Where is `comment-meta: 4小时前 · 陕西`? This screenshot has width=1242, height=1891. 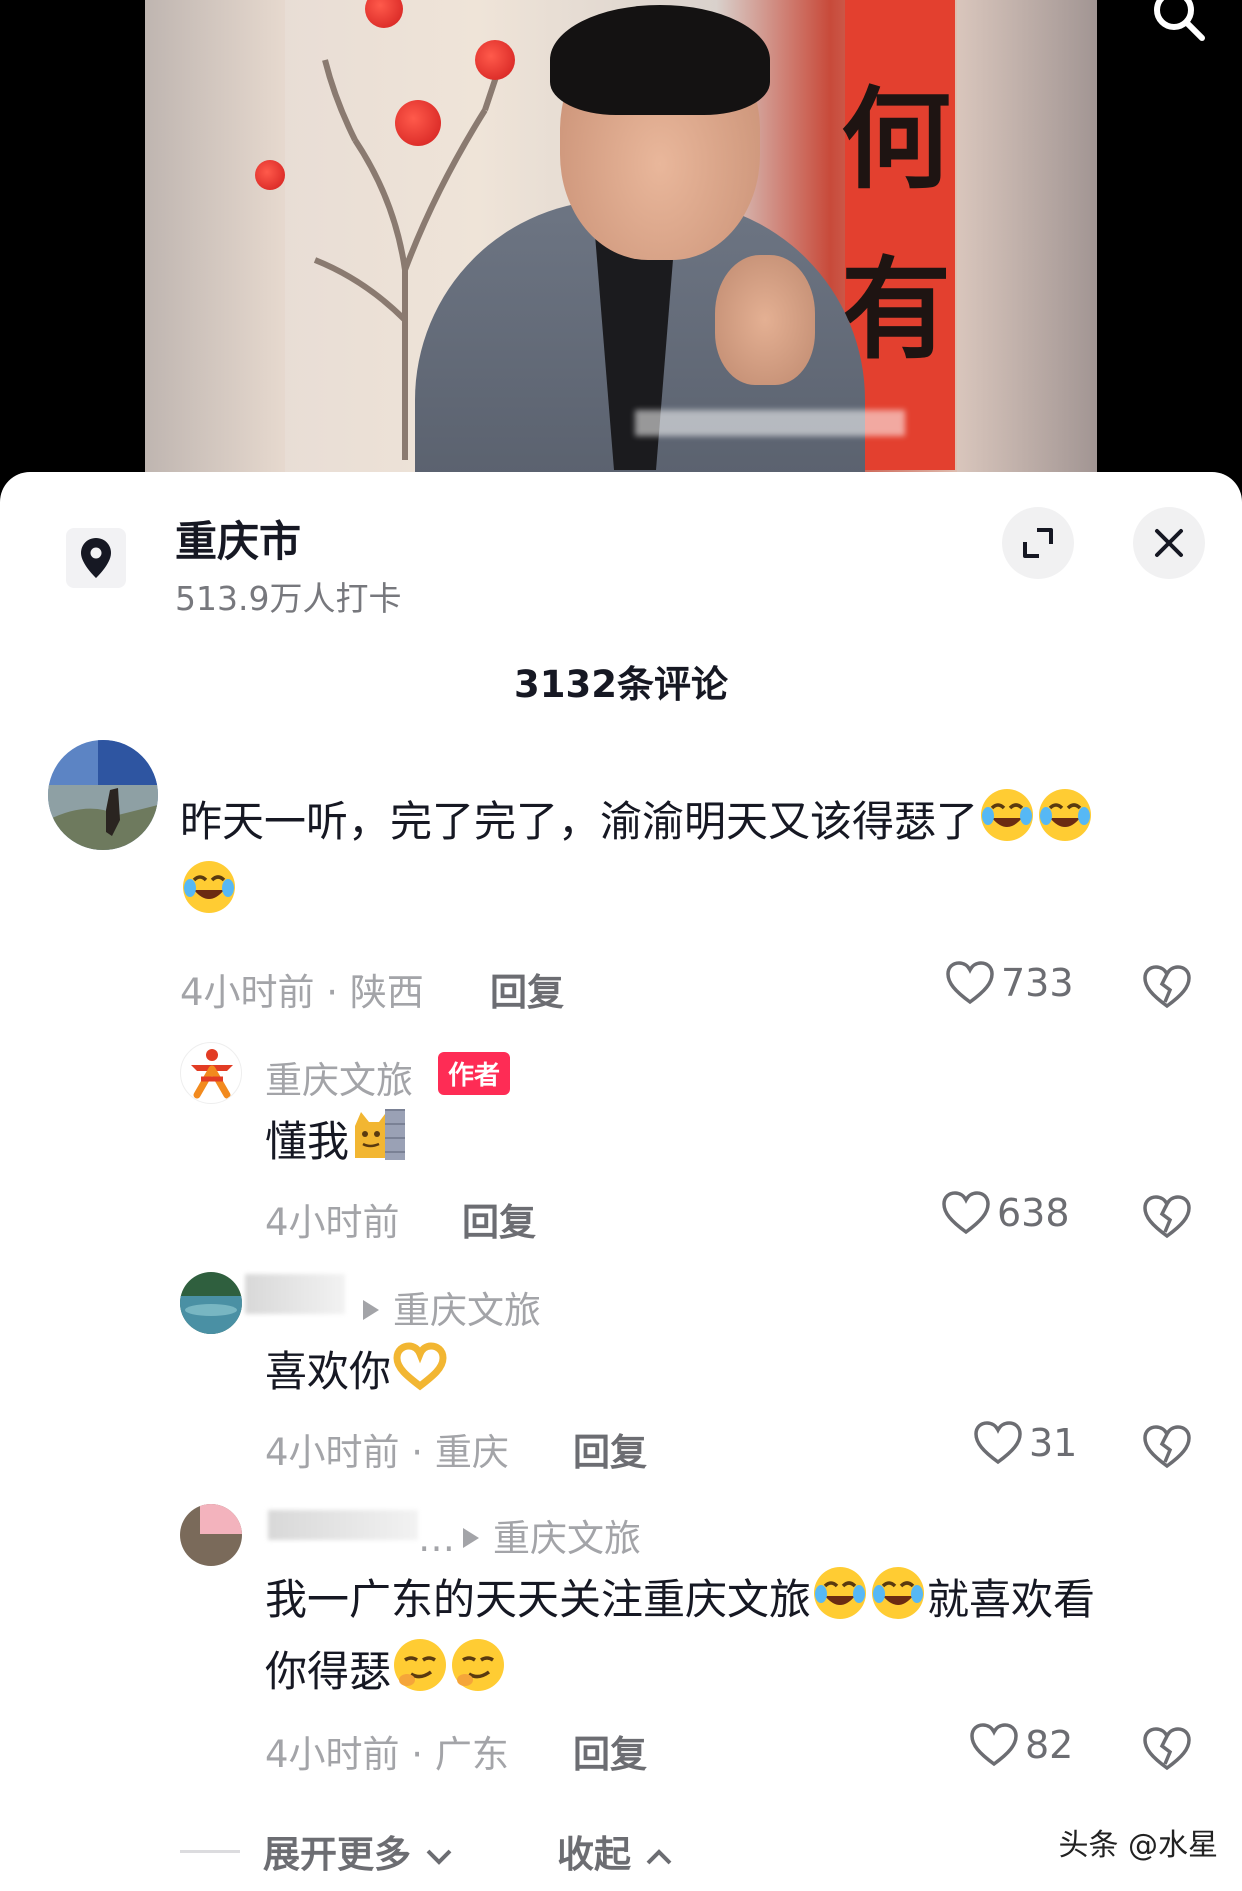
comment-meta: 4小时前 · 陕西 is located at coordinates (302, 992).